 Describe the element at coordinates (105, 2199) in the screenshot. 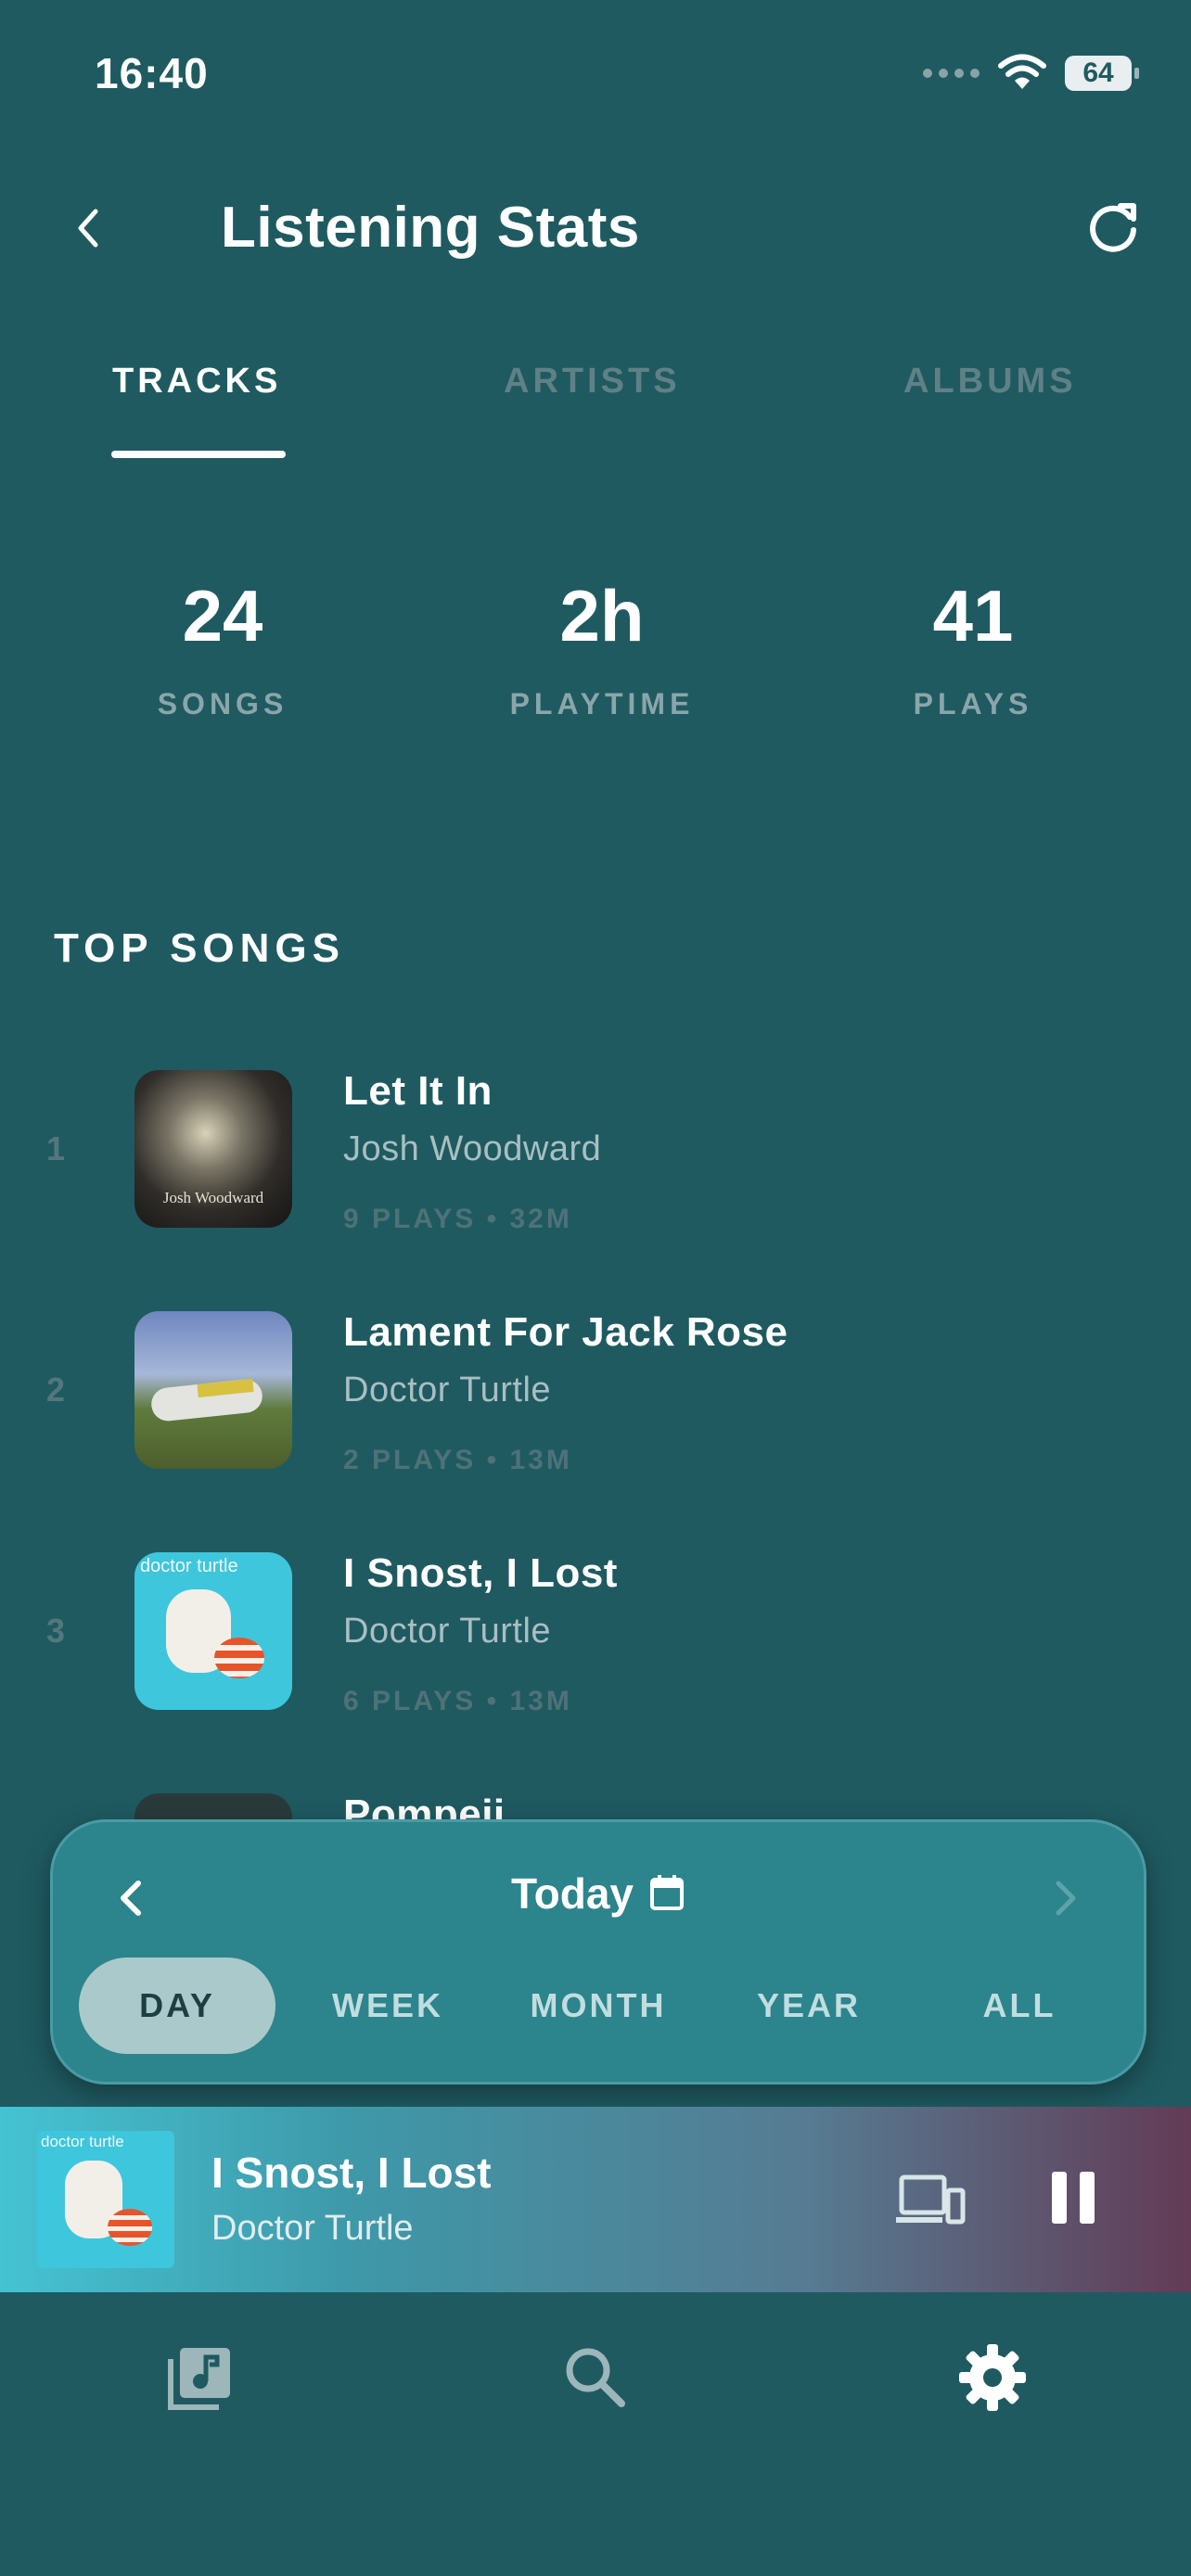

I see `now-playing-art: doctor turtle` at that location.